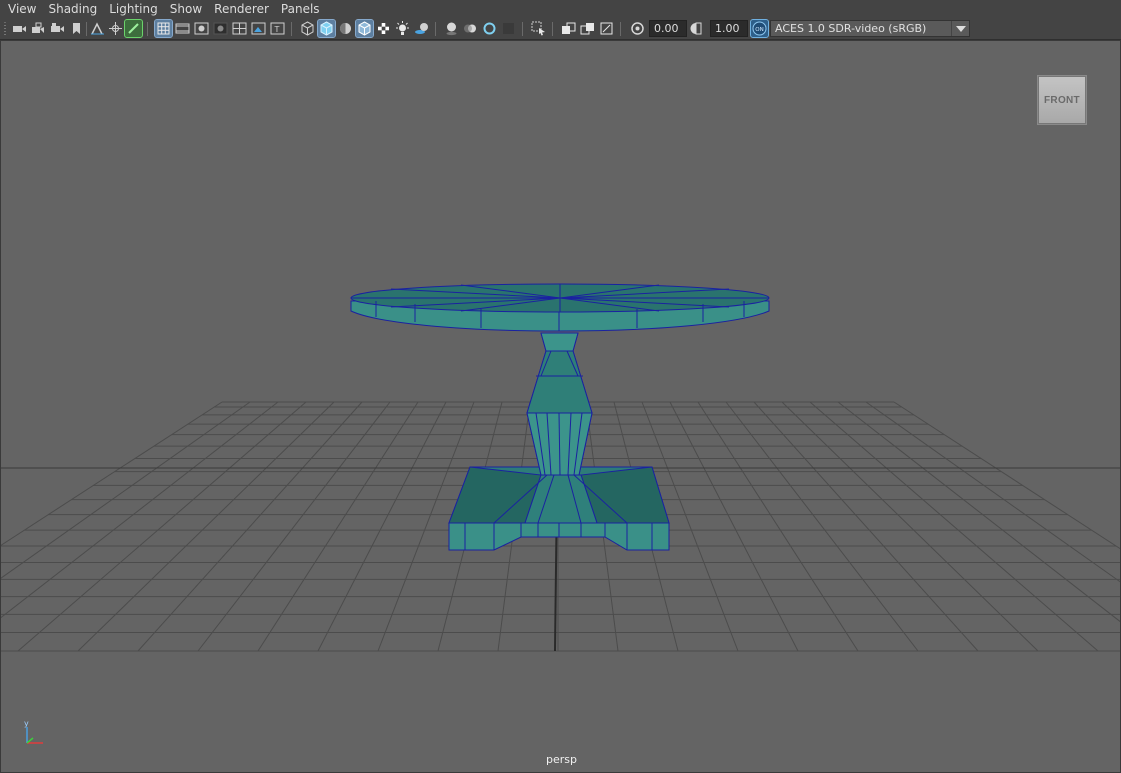 This screenshot has width=1121, height=773. Describe the element at coordinates (345, 28) in the screenshot. I see `default-material-icon` at that location.